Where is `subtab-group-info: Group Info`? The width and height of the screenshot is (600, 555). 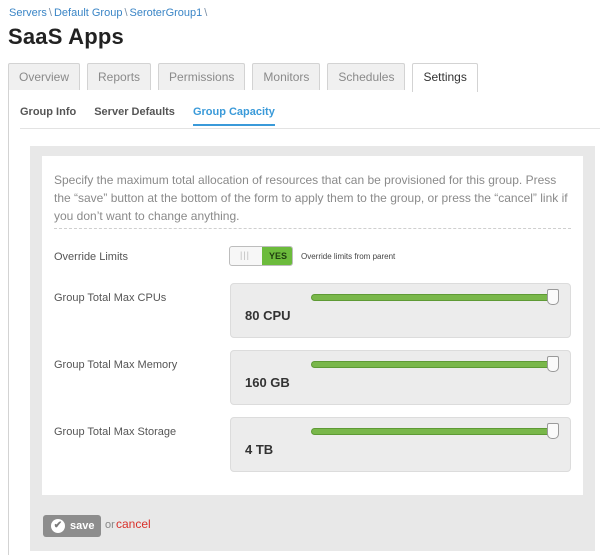
subtab-group-info: Group Info is located at coordinates (48, 116).